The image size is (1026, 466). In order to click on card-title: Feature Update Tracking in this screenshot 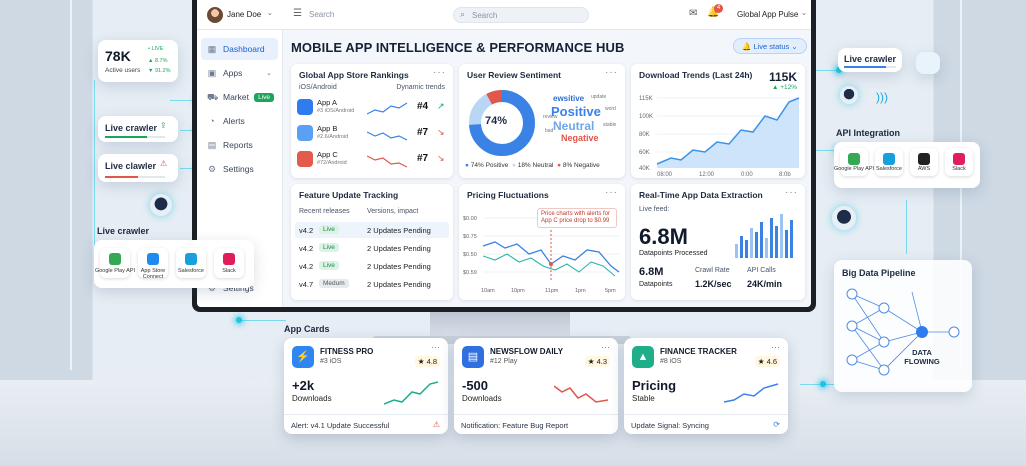, I will do `click(349, 195)`.